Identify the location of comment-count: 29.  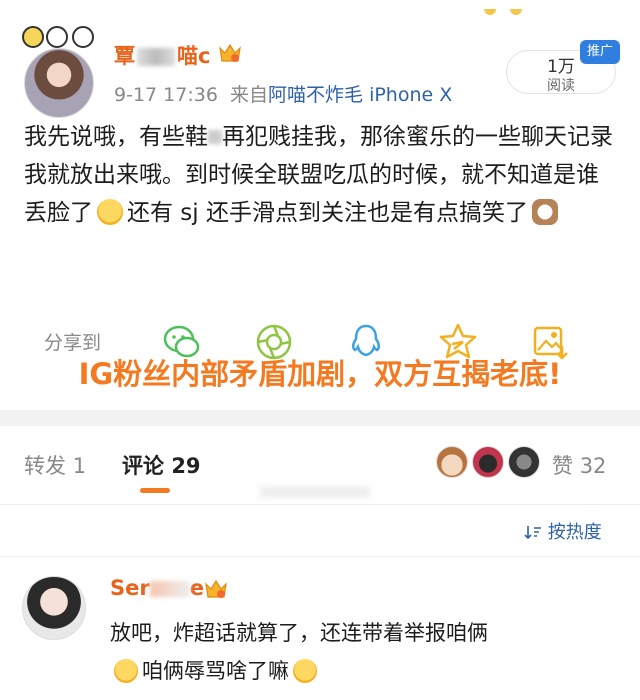
(186, 466).